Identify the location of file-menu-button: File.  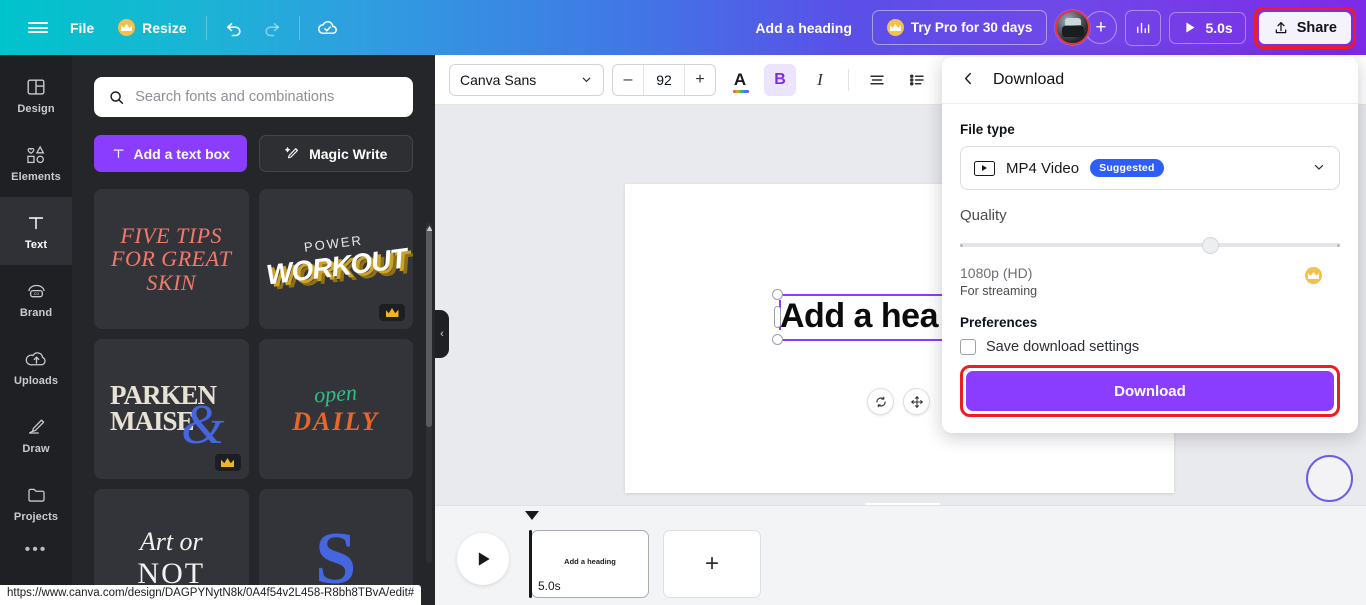
(82, 28).